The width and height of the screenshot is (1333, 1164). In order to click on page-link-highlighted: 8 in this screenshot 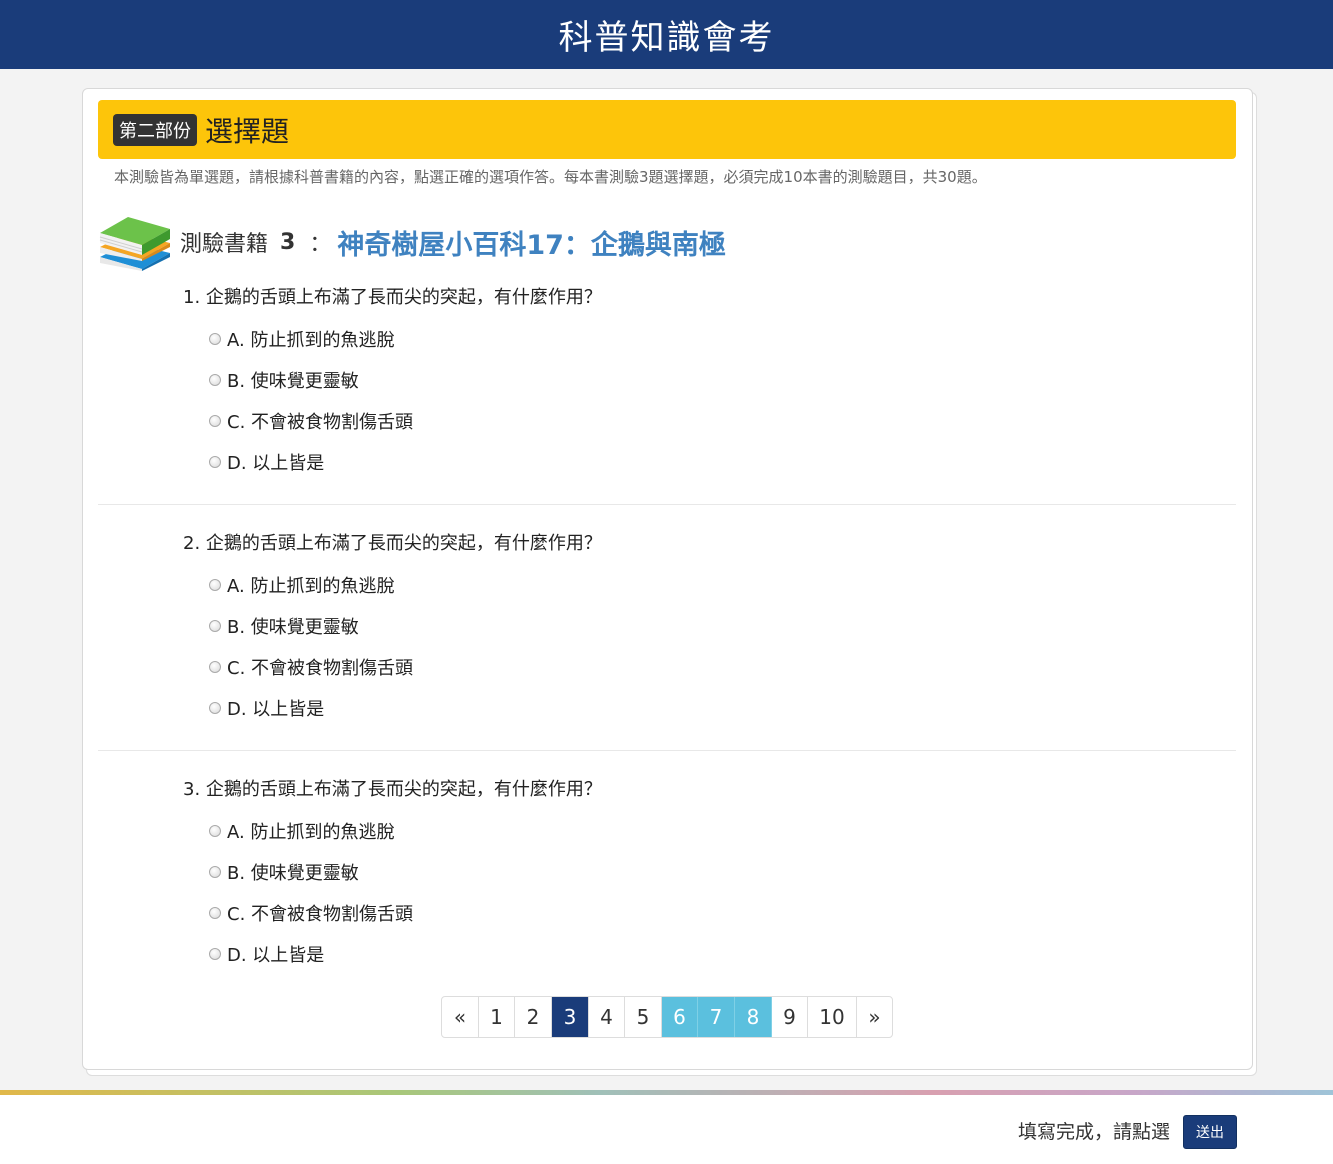, I will do `click(753, 1017)`.